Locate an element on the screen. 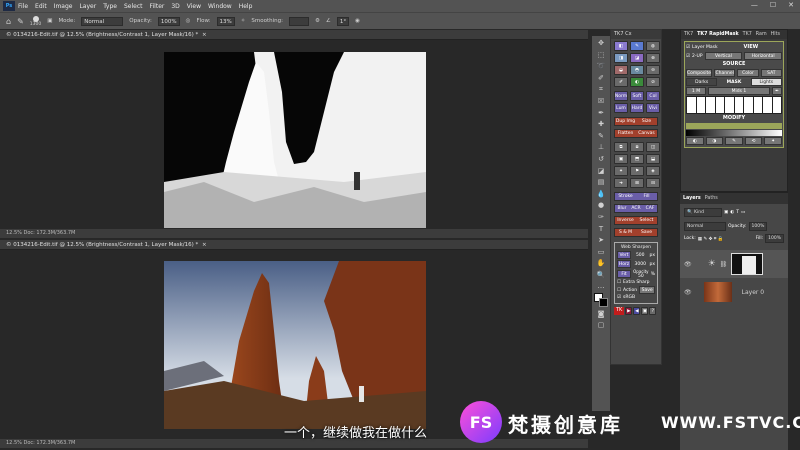 The image size is (800, 450). tk7-footer-button: ▣ is located at coordinates (645, 311).